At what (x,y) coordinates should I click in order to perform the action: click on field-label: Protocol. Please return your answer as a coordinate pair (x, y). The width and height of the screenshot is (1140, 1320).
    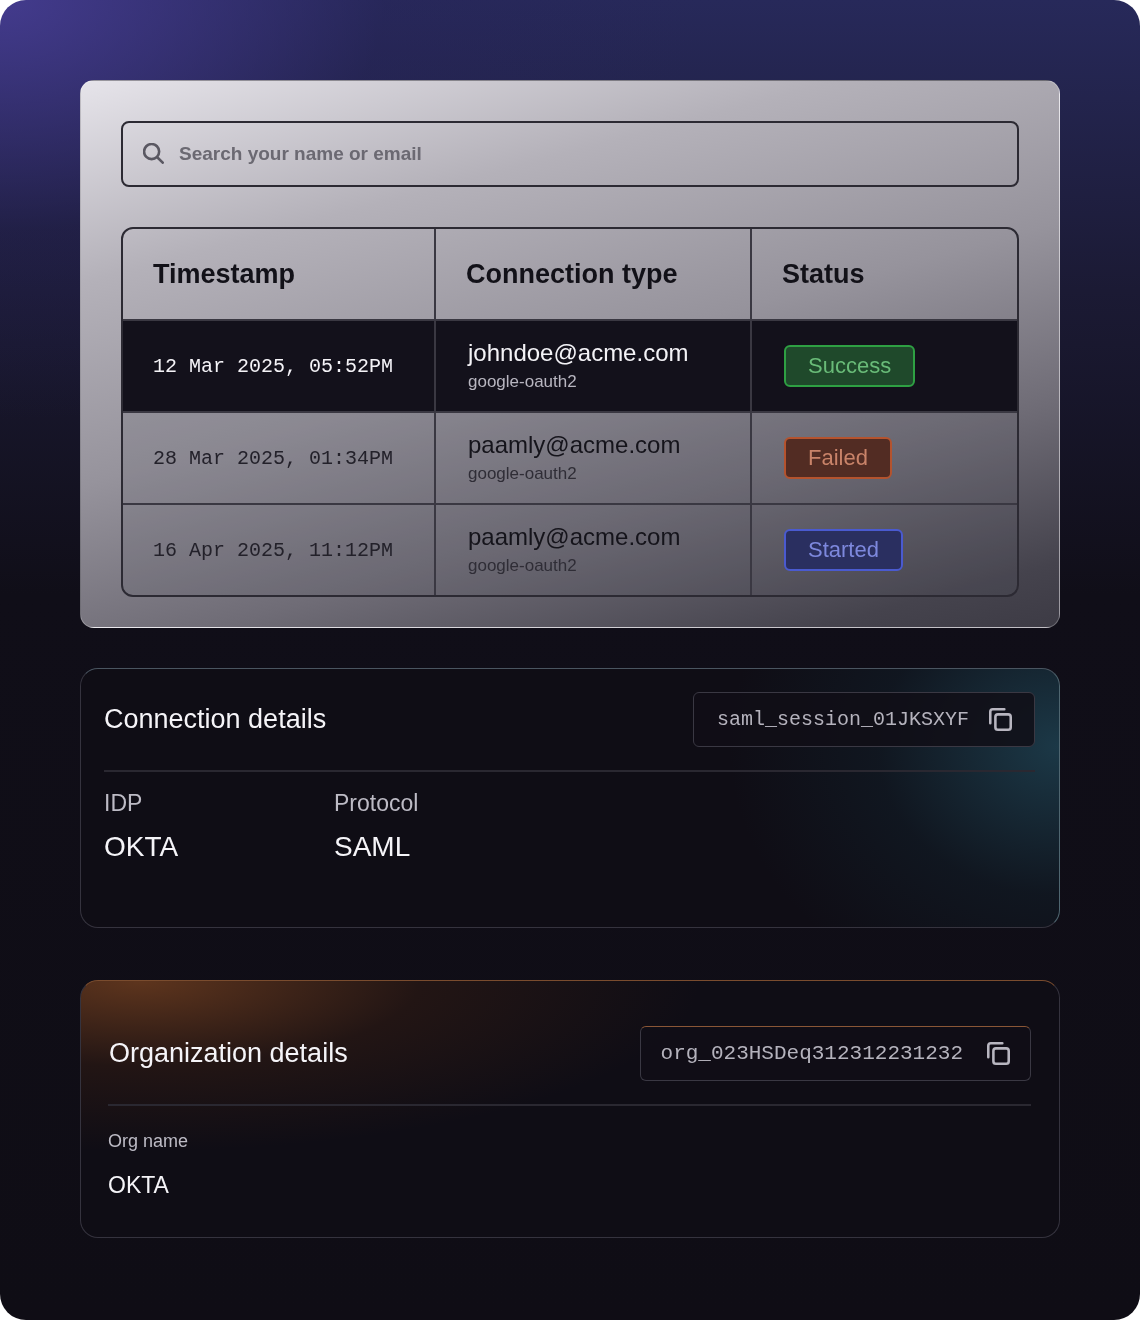
    Looking at the image, I should click on (377, 803).